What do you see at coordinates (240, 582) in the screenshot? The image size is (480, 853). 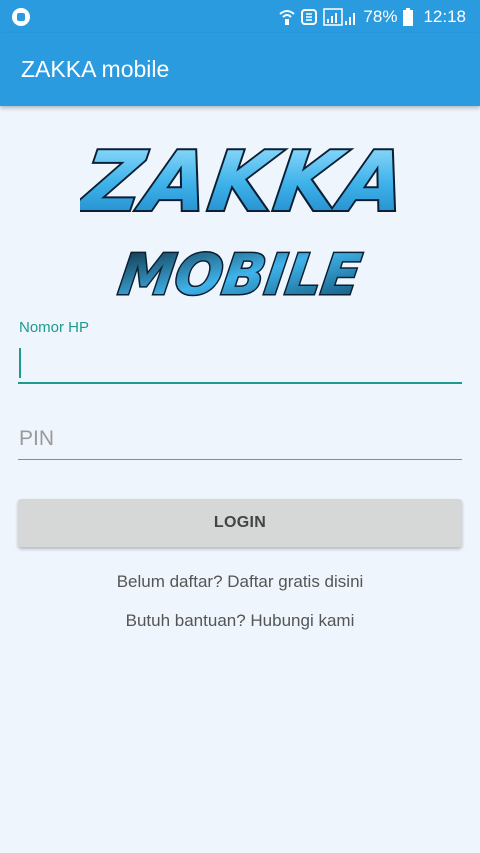 I see `register-link: Belum daftar? Daftar gratis disini` at bounding box center [240, 582].